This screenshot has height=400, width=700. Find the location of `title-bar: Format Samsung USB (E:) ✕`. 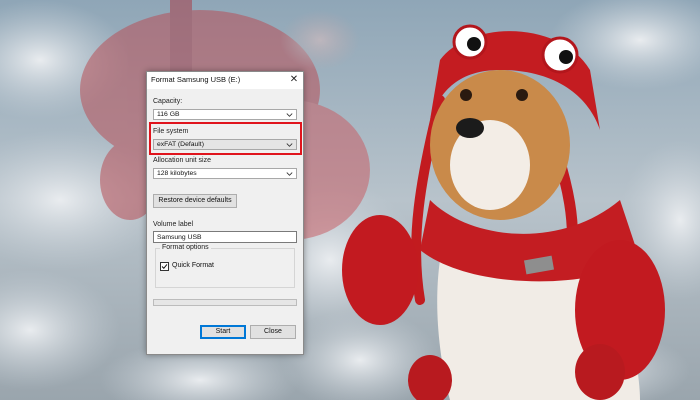

title-bar: Format Samsung USB (E:) ✕ is located at coordinates (225, 80).